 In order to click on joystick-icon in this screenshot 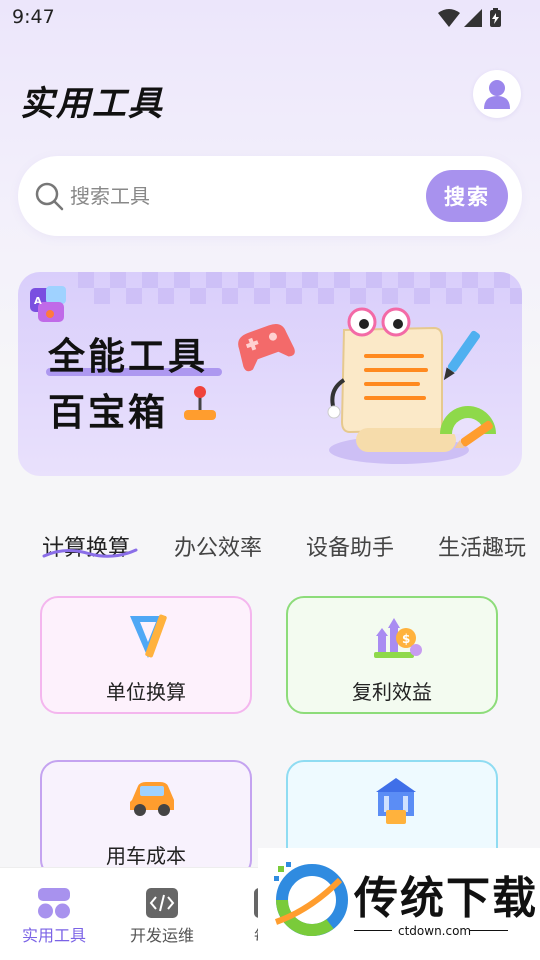, I will do `click(200, 403)`.